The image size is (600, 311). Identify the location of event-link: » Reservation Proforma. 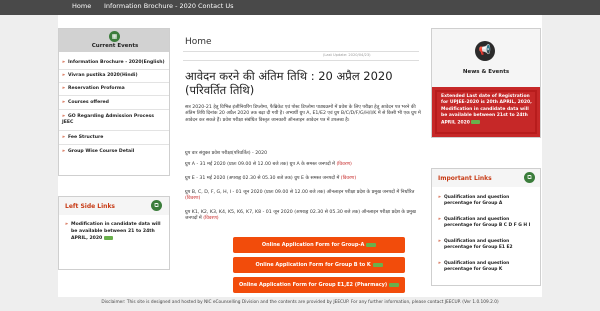
(93, 88).